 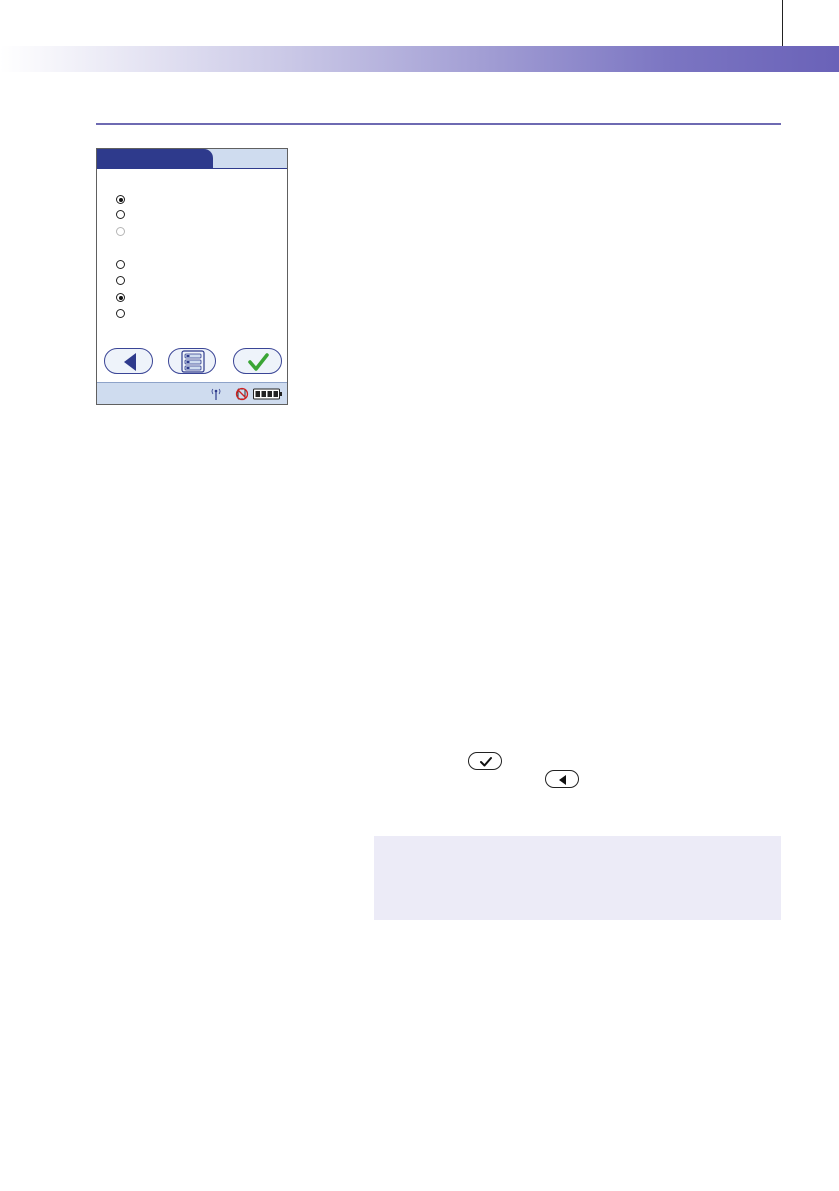 I want to click on checkmark-pill-icon, so click(x=485, y=761).